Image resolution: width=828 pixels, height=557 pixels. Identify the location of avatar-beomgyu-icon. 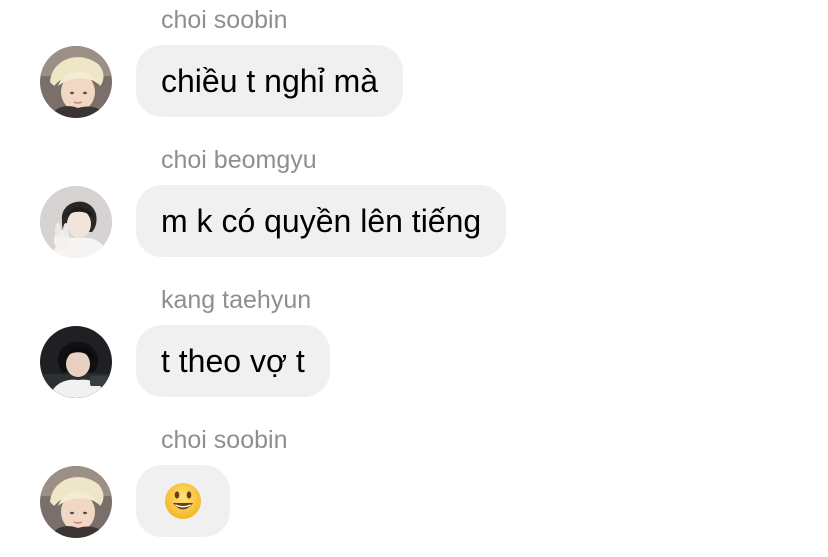
(76, 222).